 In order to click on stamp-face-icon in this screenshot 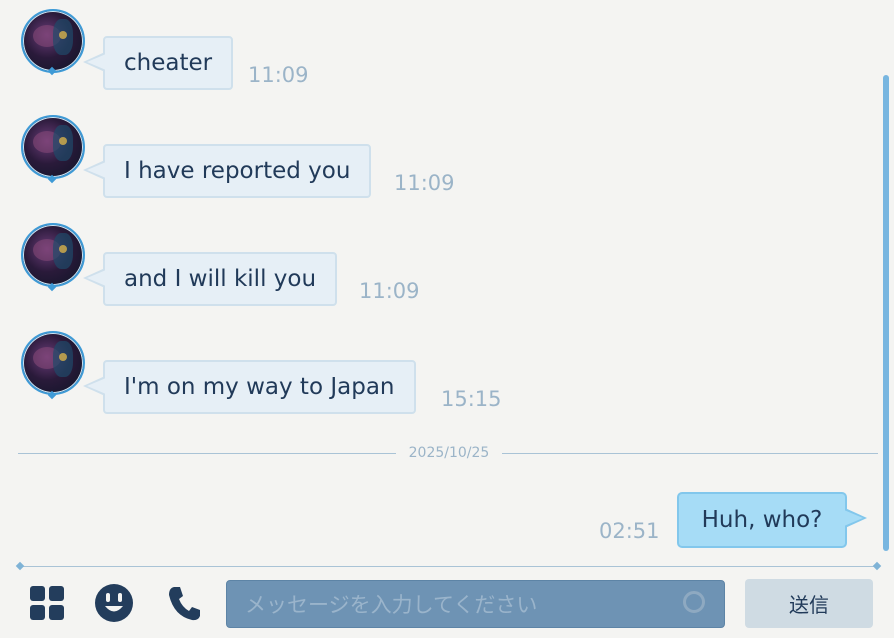, I will do `click(114, 603)`.